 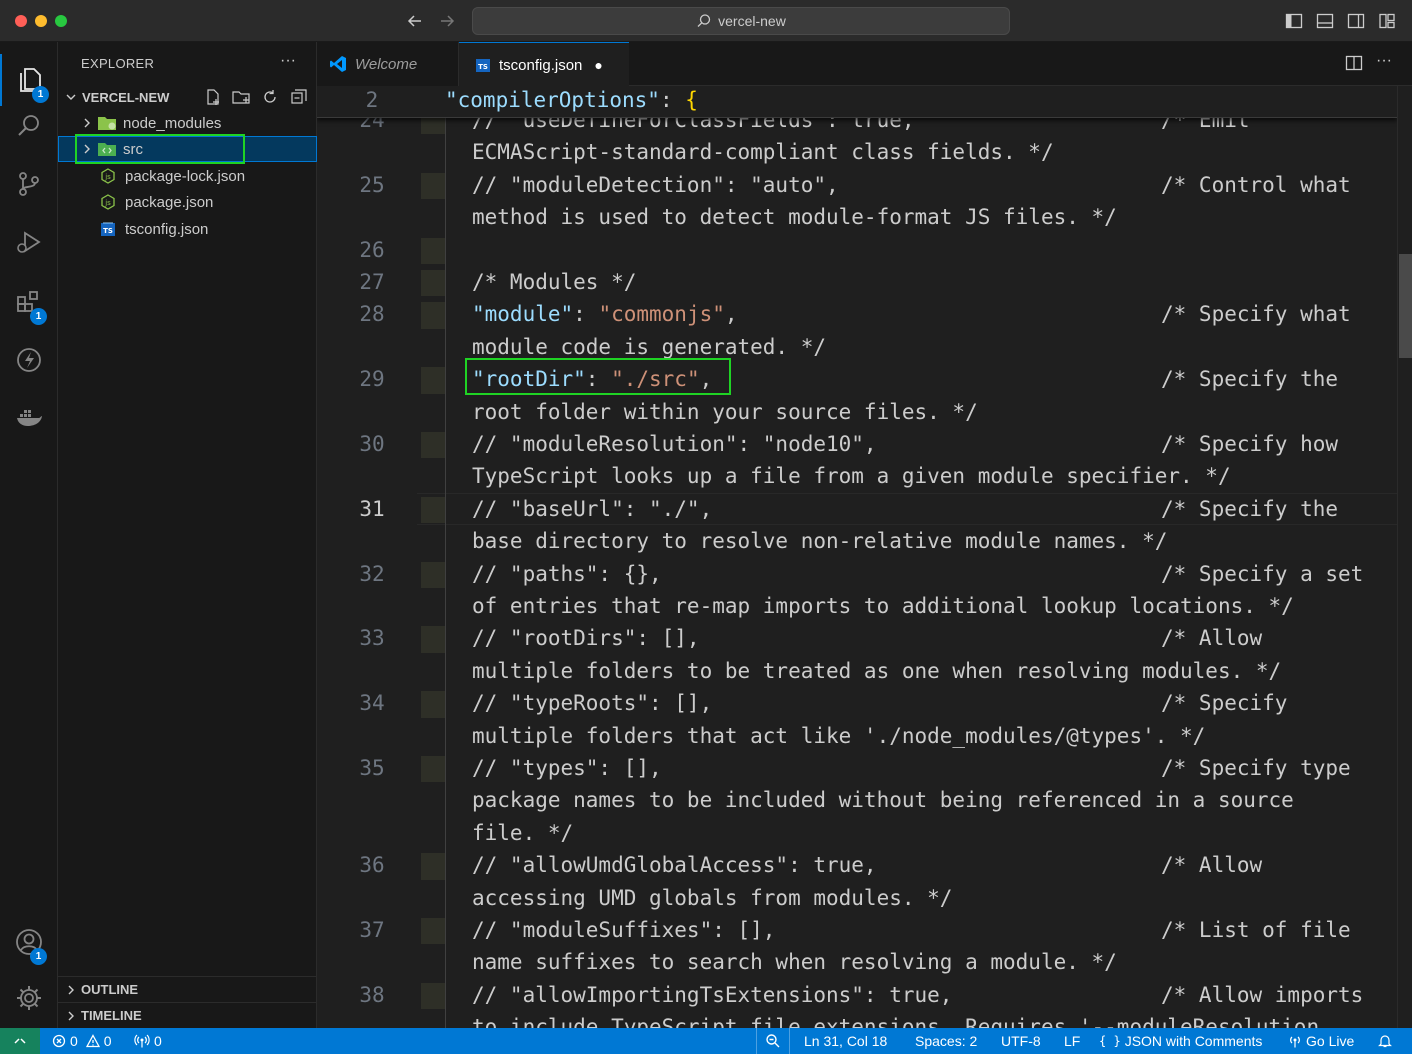 I want to click on code-line: // "moduleDetection": "auto",, so click(x=655, y=184).